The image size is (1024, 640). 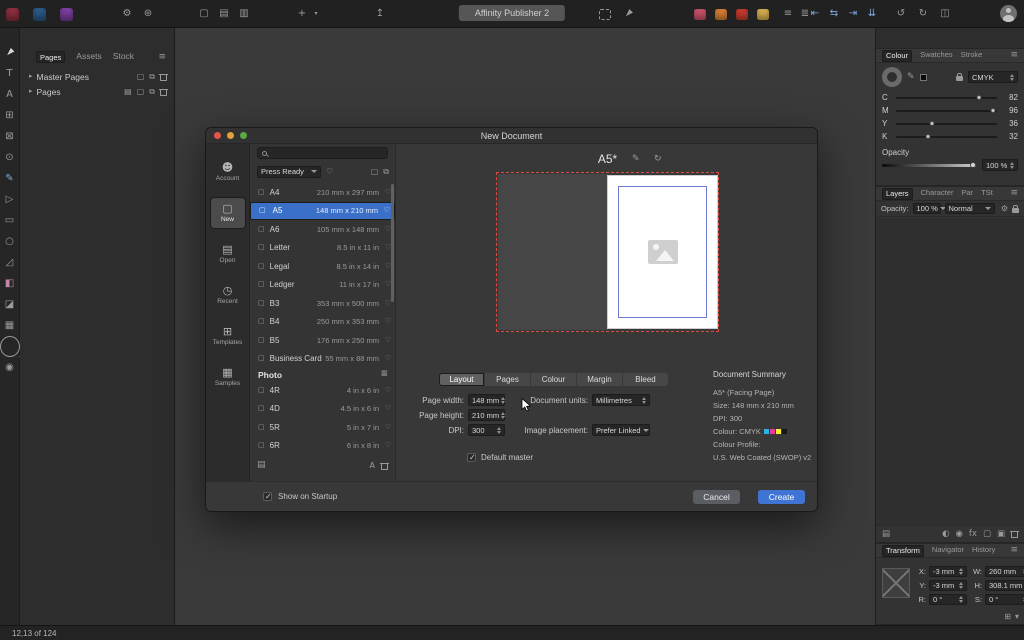 I want to click on preset-row: ▢ 4R 4 in x 6 in ♡, so click(x=322, y=390).